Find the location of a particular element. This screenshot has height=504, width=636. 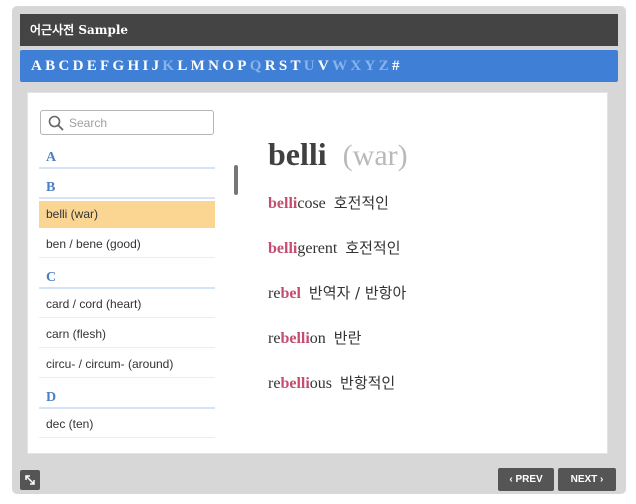

expand-icon is located at coordinates (30, 480).